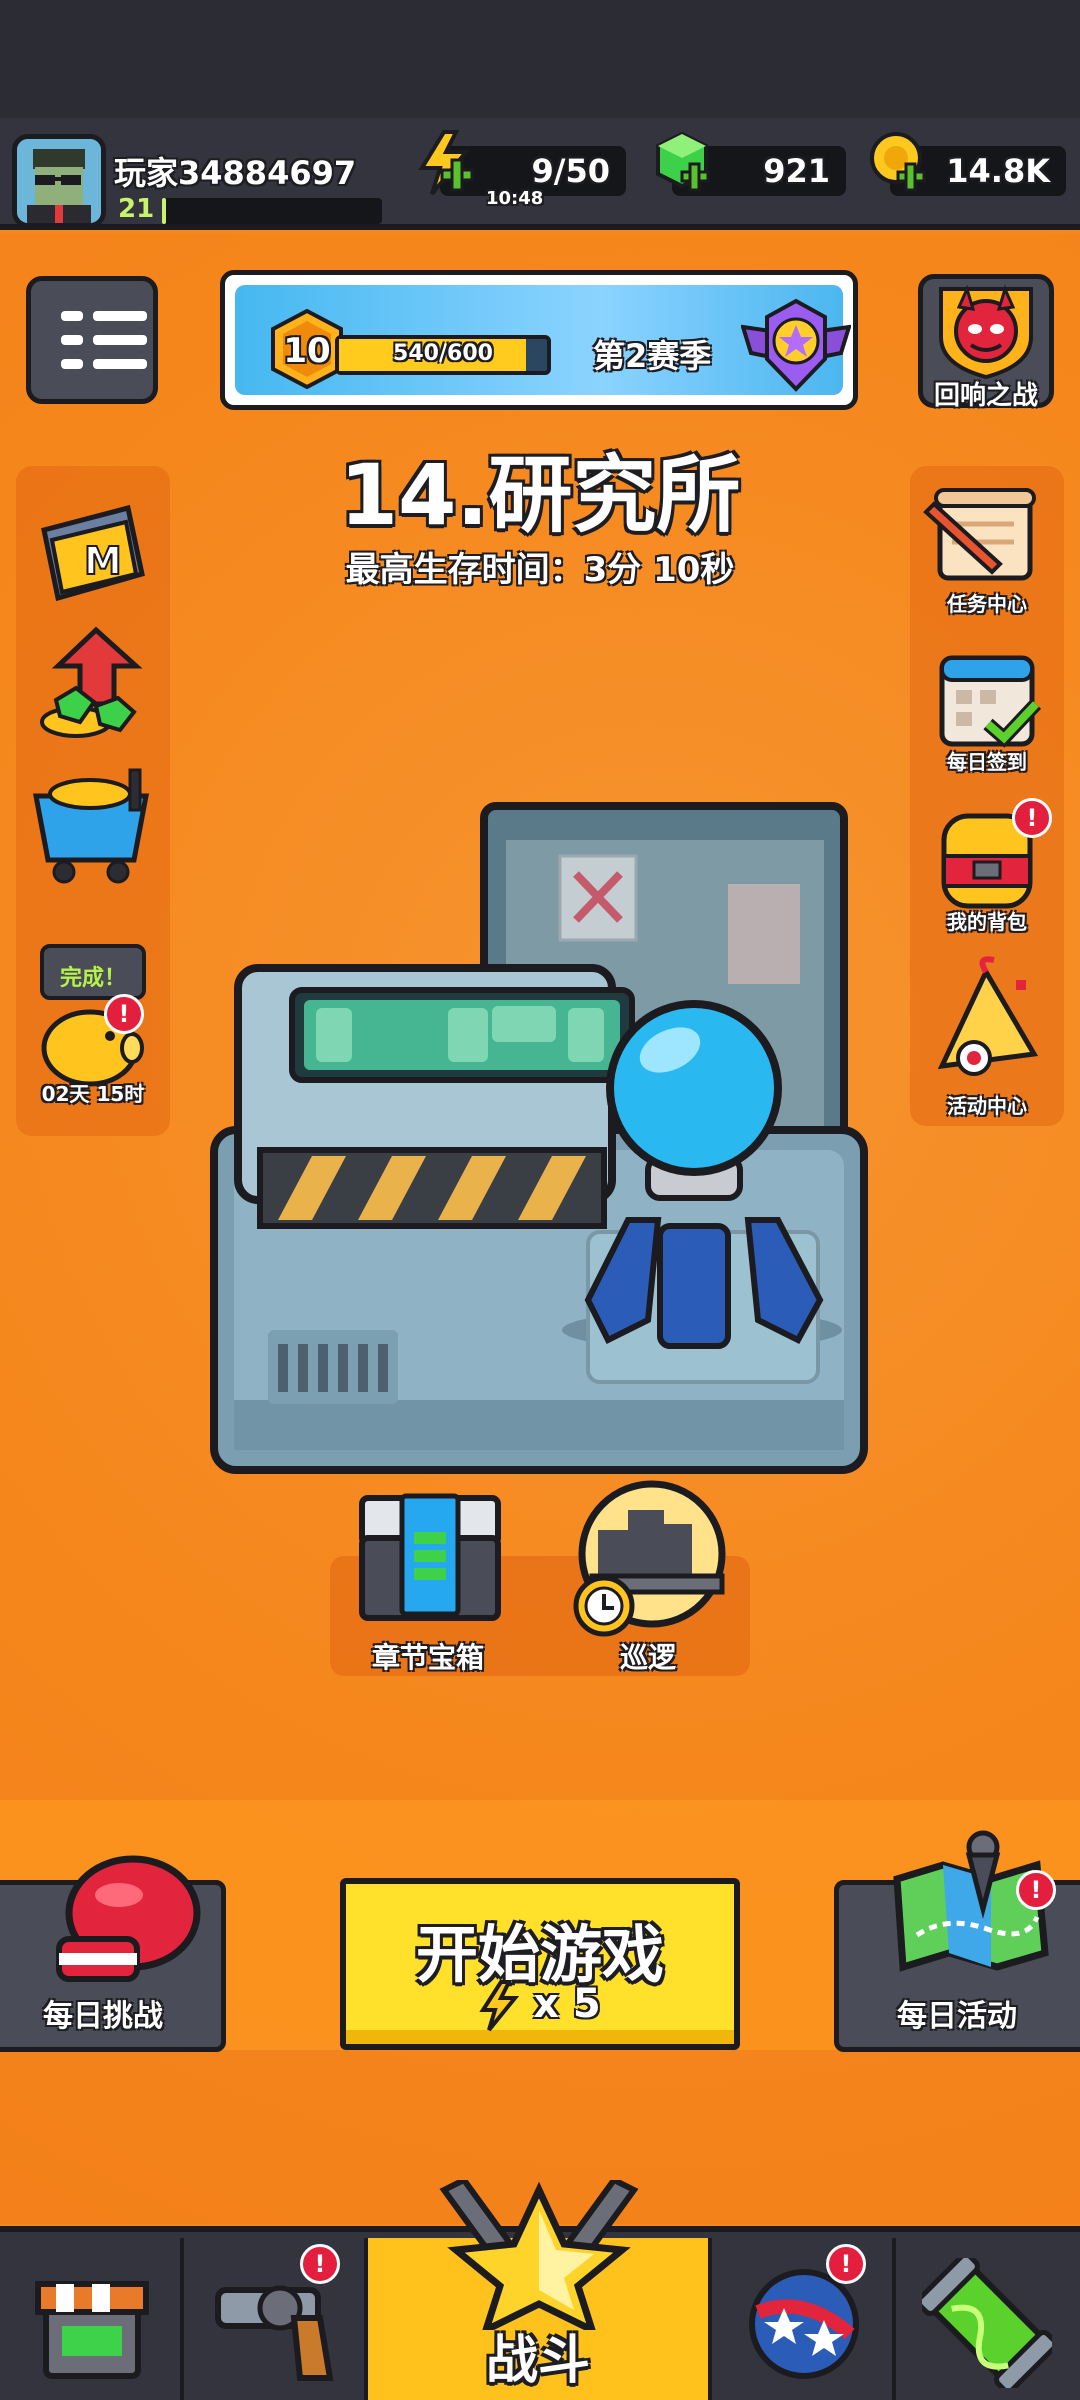 The image size is (1080, 2400). What do you see at coordinates (540, 60) in the screenshot?
I see `status-bar` at bounding box center [540, 60].